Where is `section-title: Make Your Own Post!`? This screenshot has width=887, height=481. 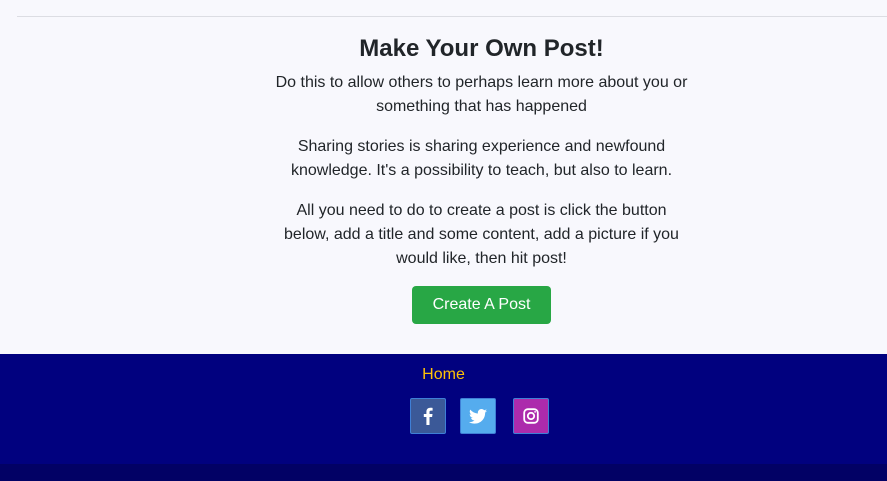
section-title: Make Your Own Post! is located at coordinates (481, 48).